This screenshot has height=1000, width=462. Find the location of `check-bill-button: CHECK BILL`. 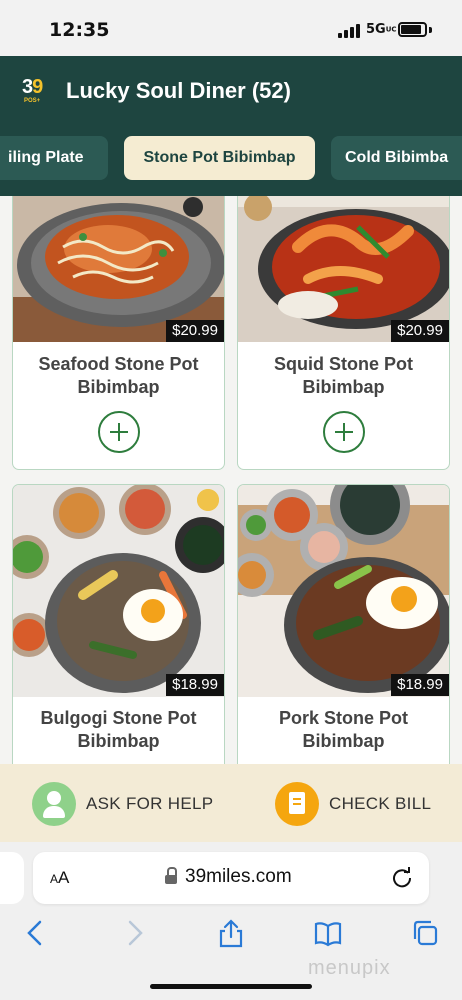

check-bill-button: CHECK BILL is located at coordinates (353, 804).